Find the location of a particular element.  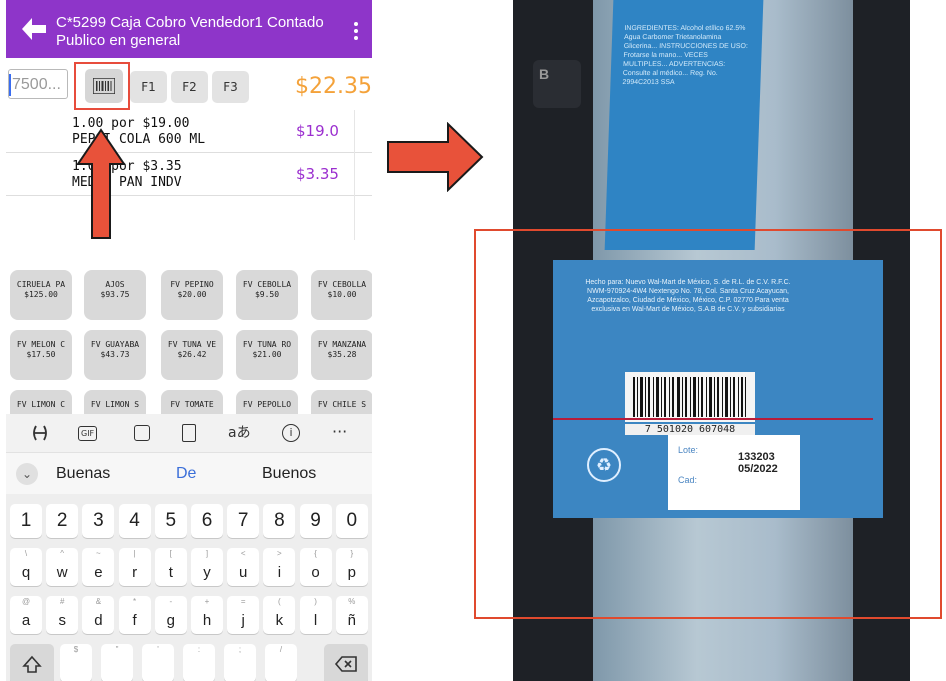

key-i: > i is located at coordinates (279, 567).